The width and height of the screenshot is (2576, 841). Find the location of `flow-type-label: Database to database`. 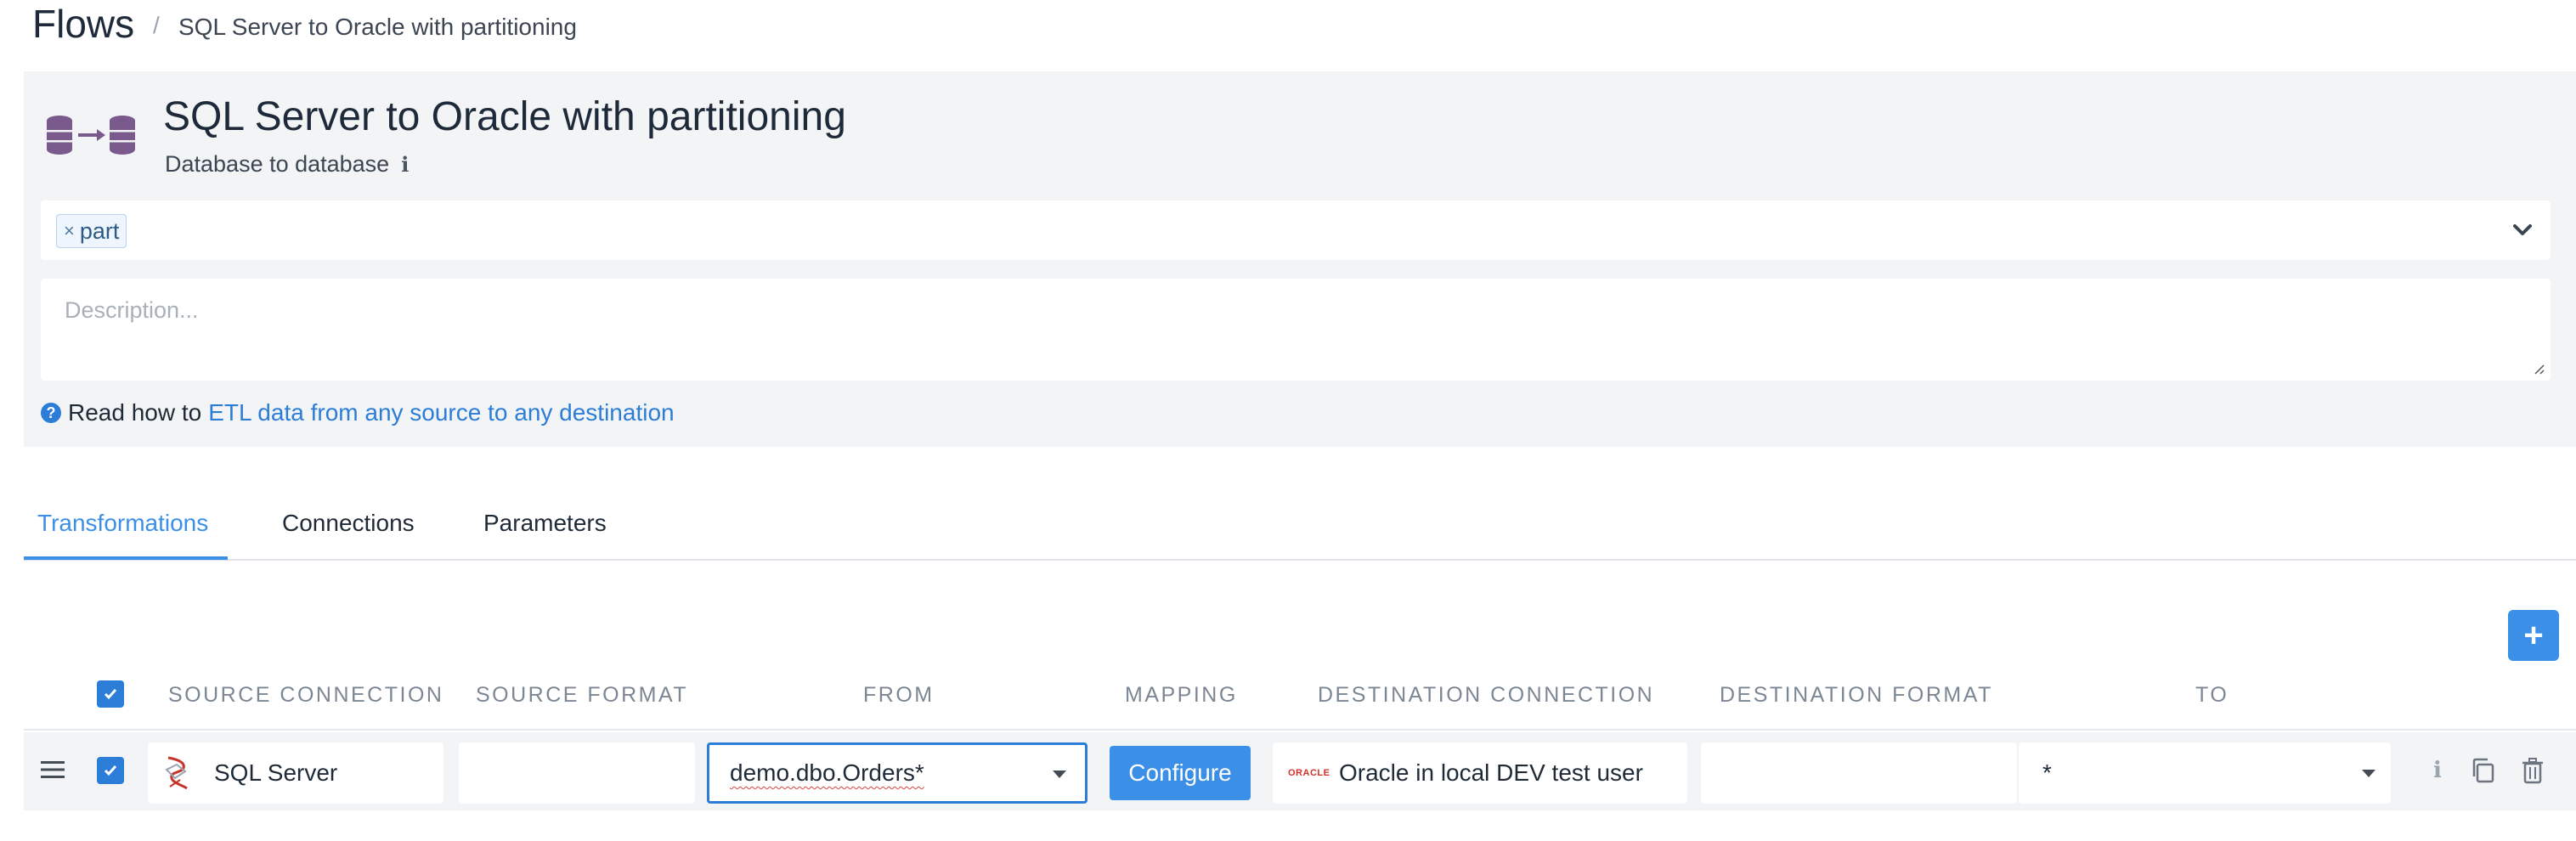

flow-type-label: Database to database is located at coordinates (278, 164).